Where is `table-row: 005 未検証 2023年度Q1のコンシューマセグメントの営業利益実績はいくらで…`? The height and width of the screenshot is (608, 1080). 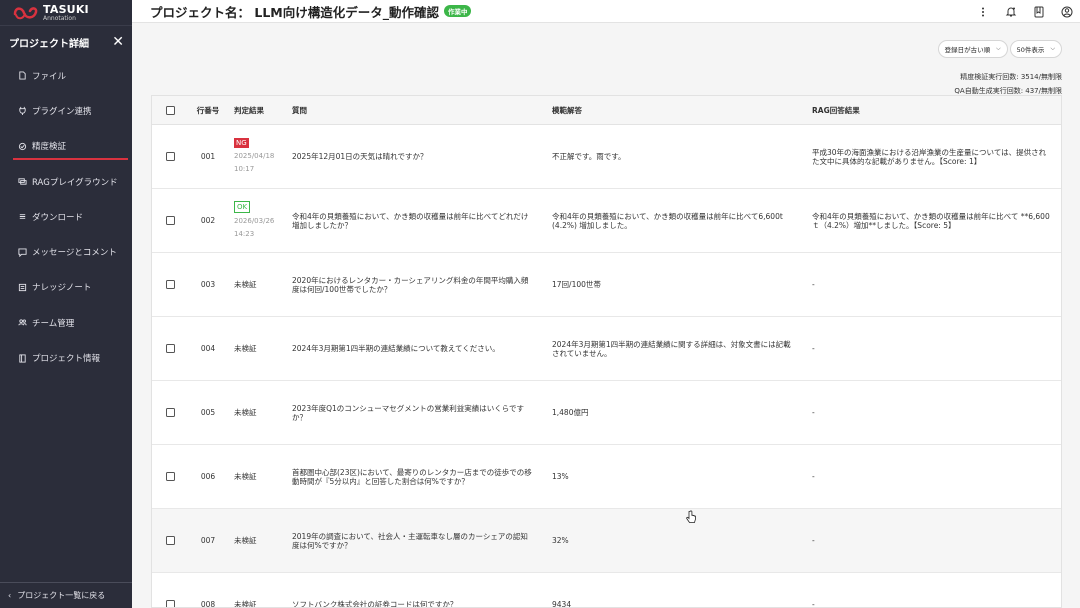 table-row: 005 未検証 2023年度Q1のコンシューマセグメントの営業利益実績はいくらで… is located at coordinates (606, 413).